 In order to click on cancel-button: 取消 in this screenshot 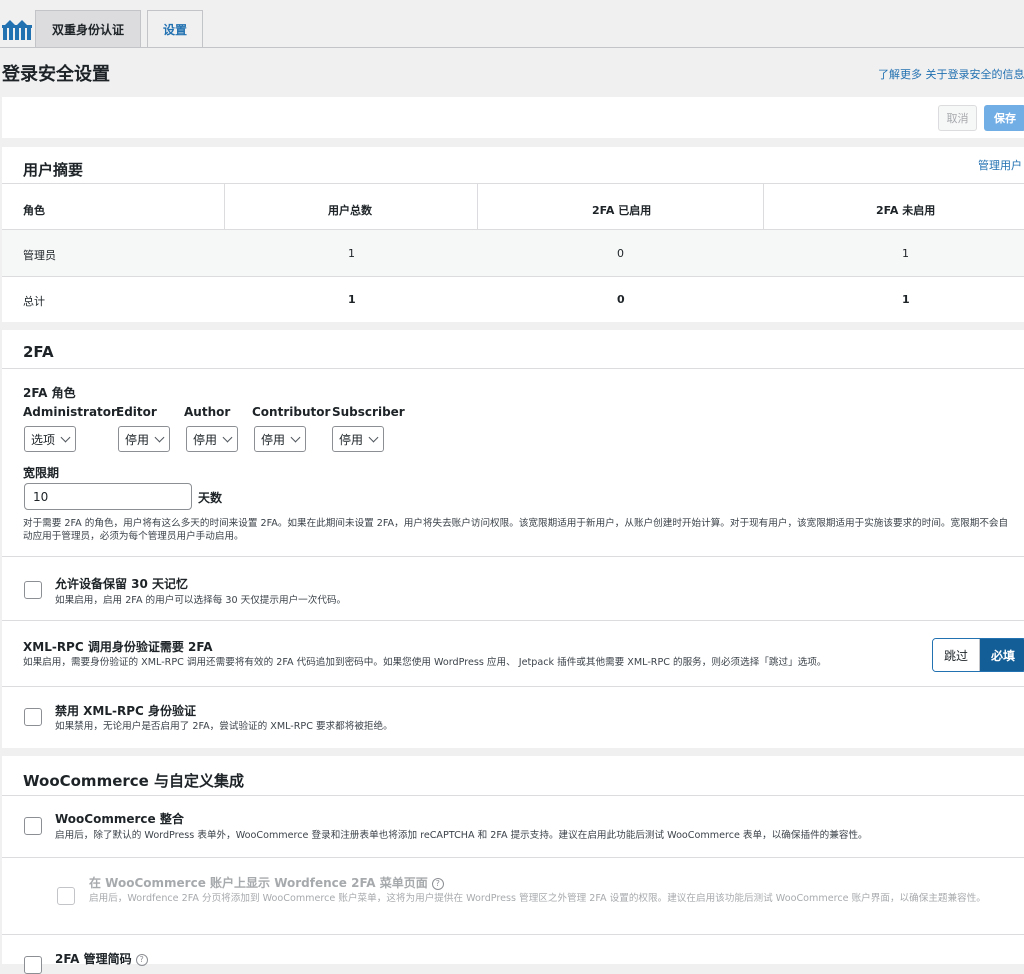, I will do `click(957, 118)`.